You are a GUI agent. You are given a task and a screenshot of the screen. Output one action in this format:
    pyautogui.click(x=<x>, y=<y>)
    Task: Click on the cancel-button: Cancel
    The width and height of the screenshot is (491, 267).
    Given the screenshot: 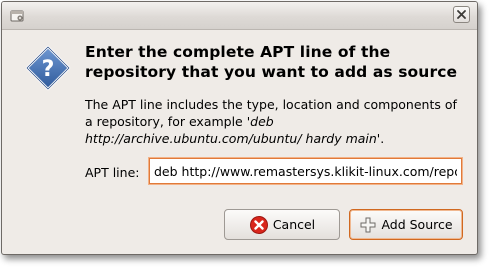 What is the action you would take?
    pyautogui.click(x=282, y=224)
    